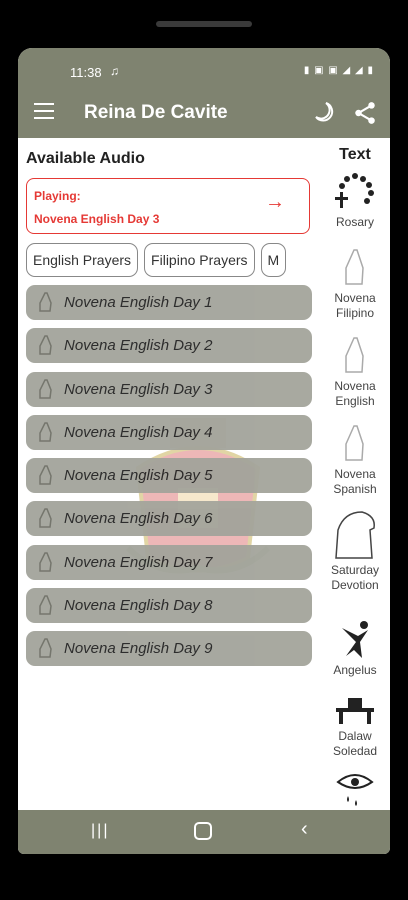 The image size is (408, 900). Describe the element at coordinates (138, 649) in the screenshot. I see `list-item-label: Novena English Day 9` at that location.